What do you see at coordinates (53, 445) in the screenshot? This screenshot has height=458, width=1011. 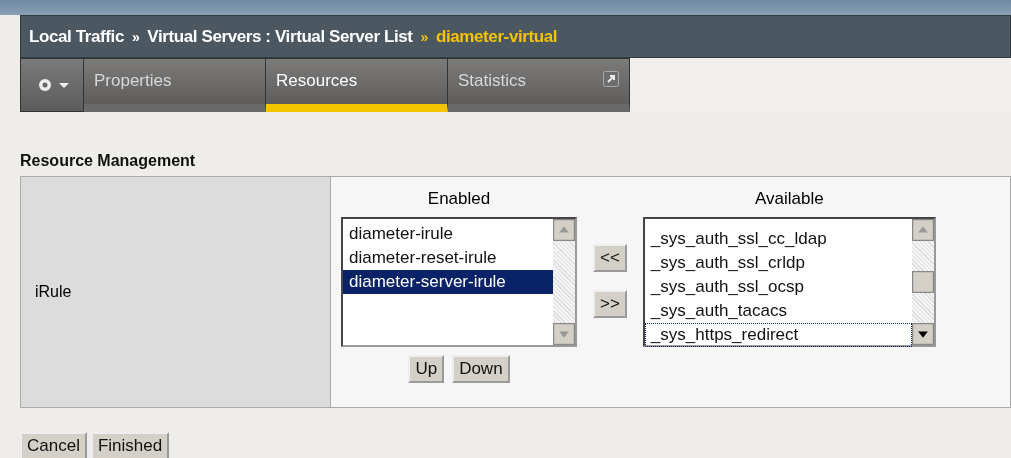 I see `form-button: Cancel` at bounding box center [53, 445].